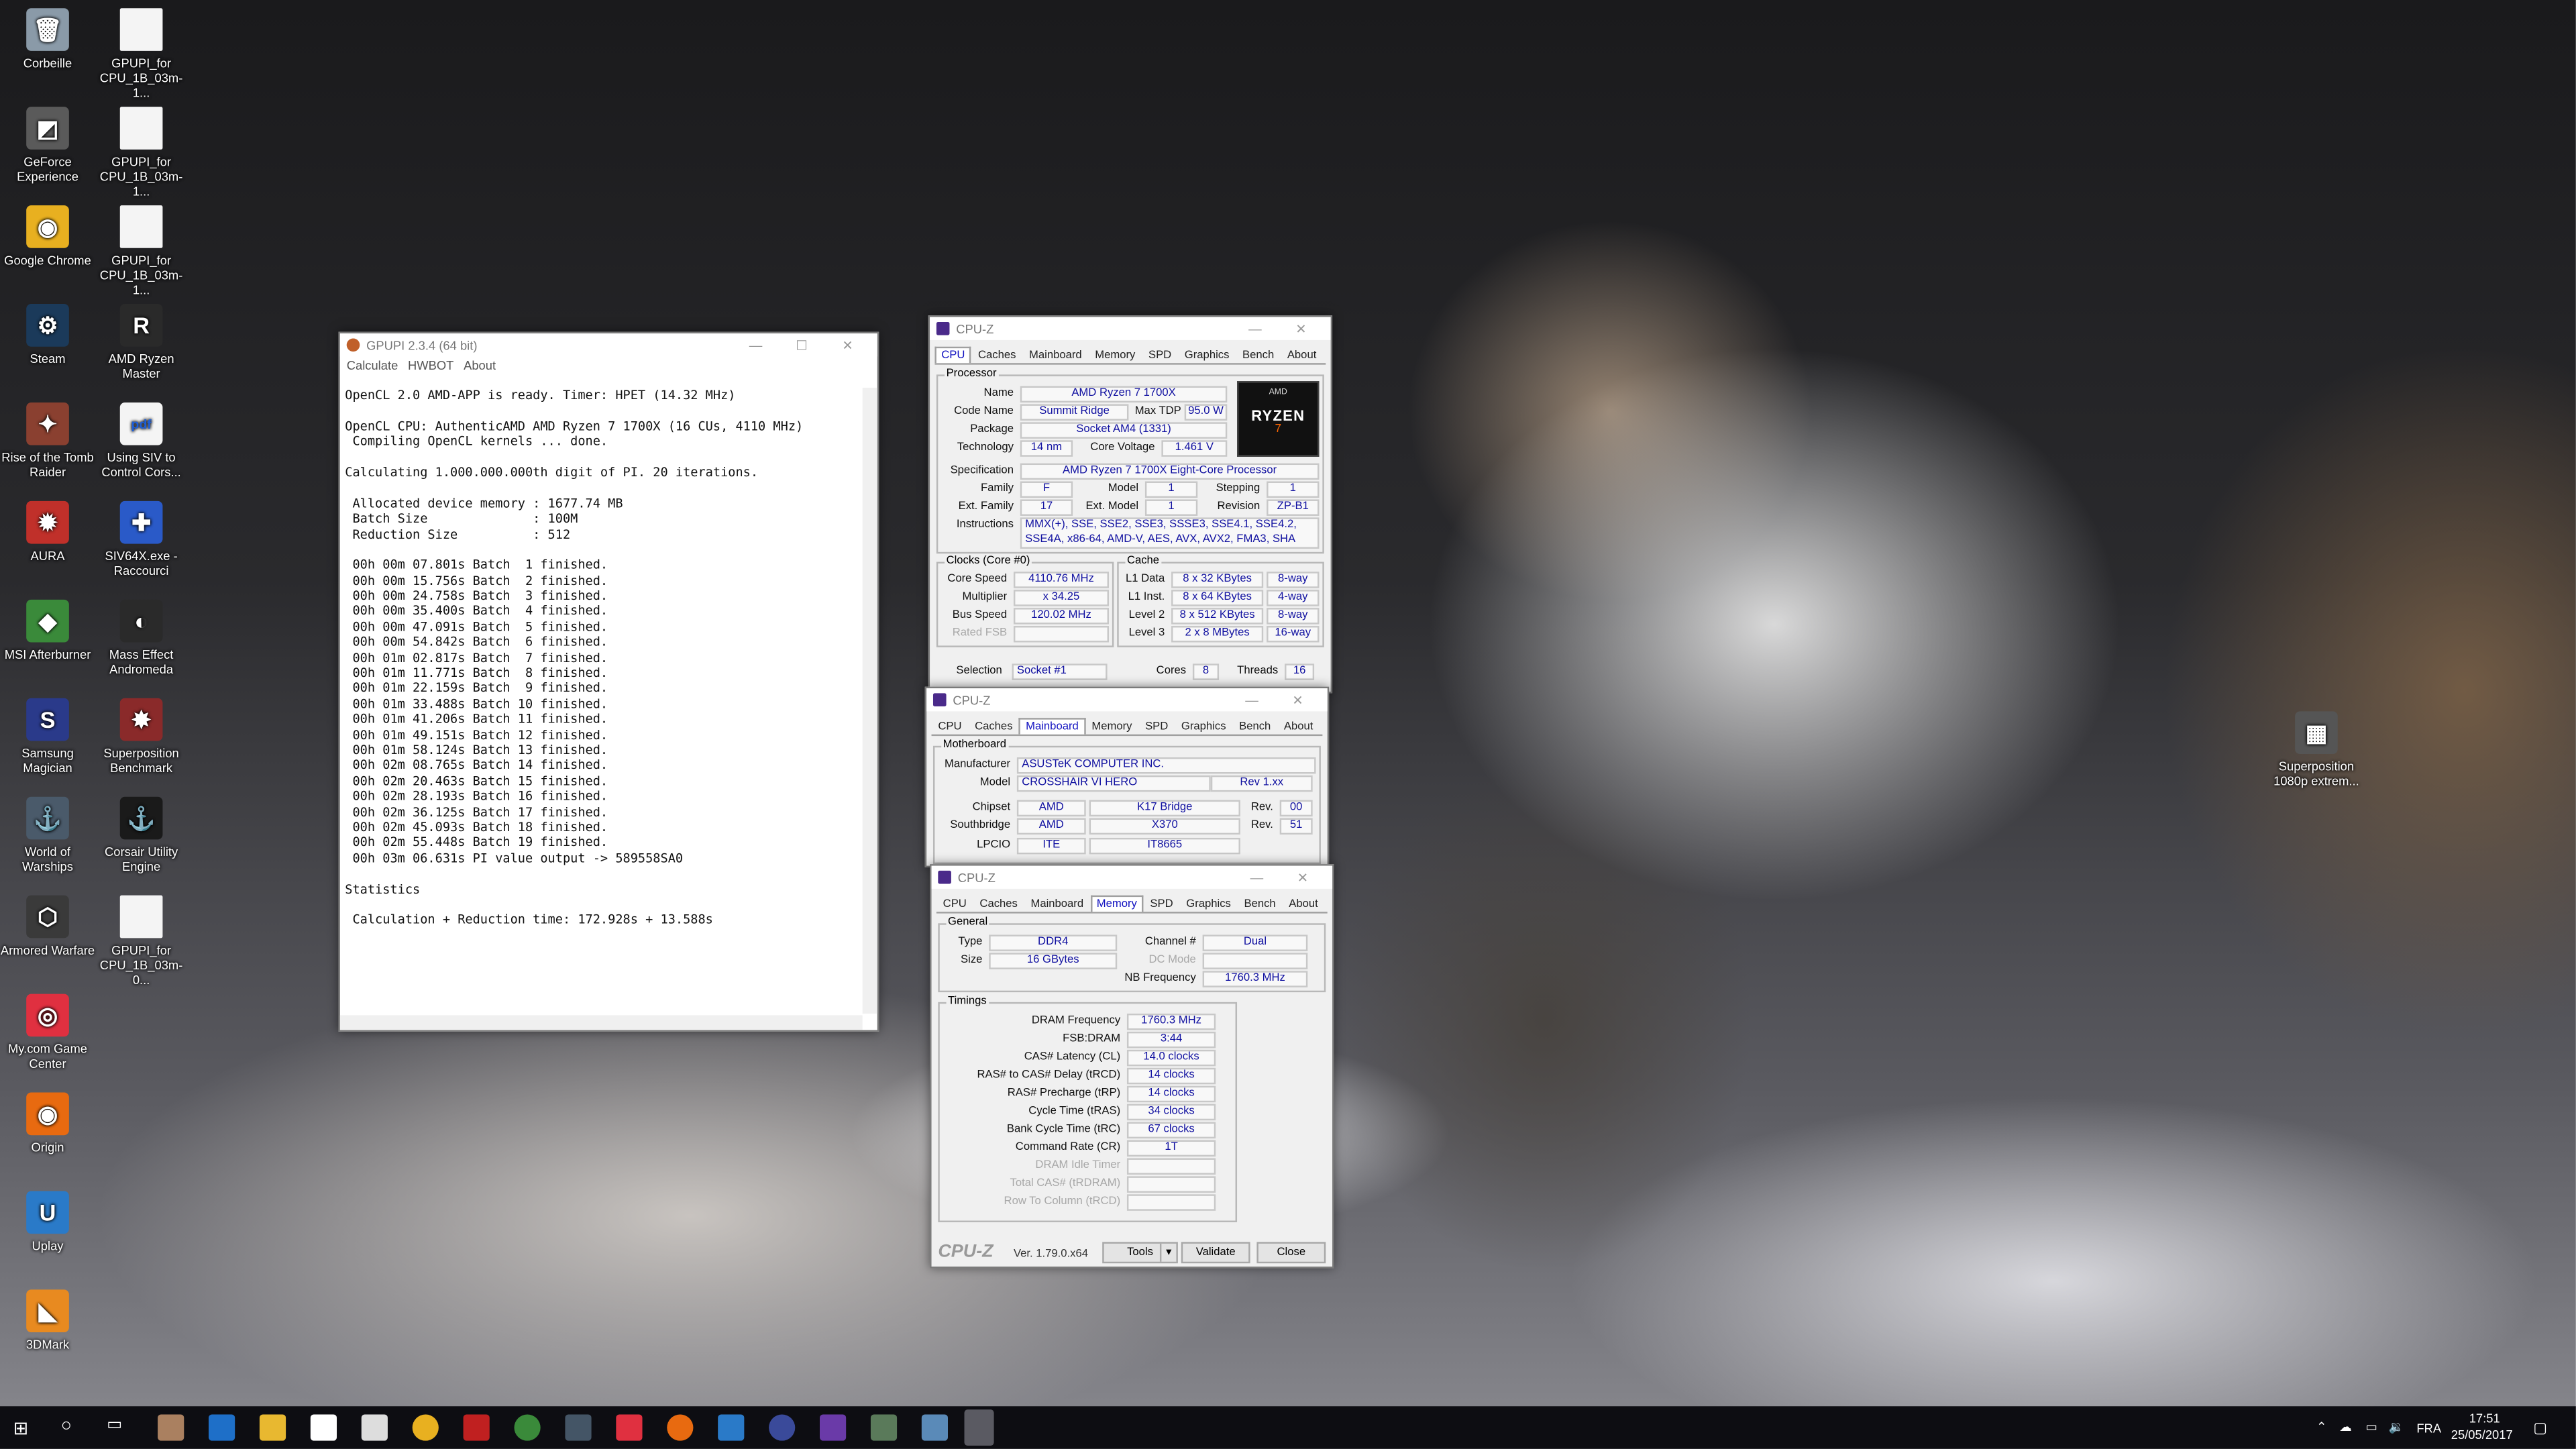  I want to click on warships-icon, so click(578, 1427).